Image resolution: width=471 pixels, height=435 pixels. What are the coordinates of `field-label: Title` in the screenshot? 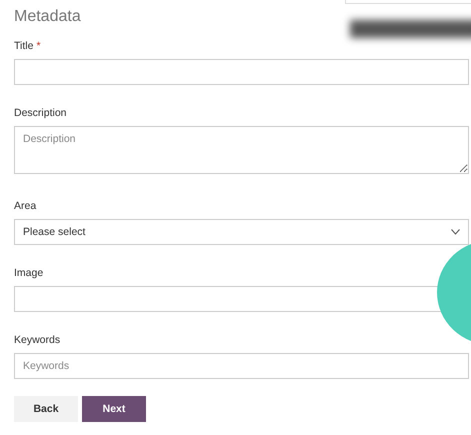 It's located at (24, 46).